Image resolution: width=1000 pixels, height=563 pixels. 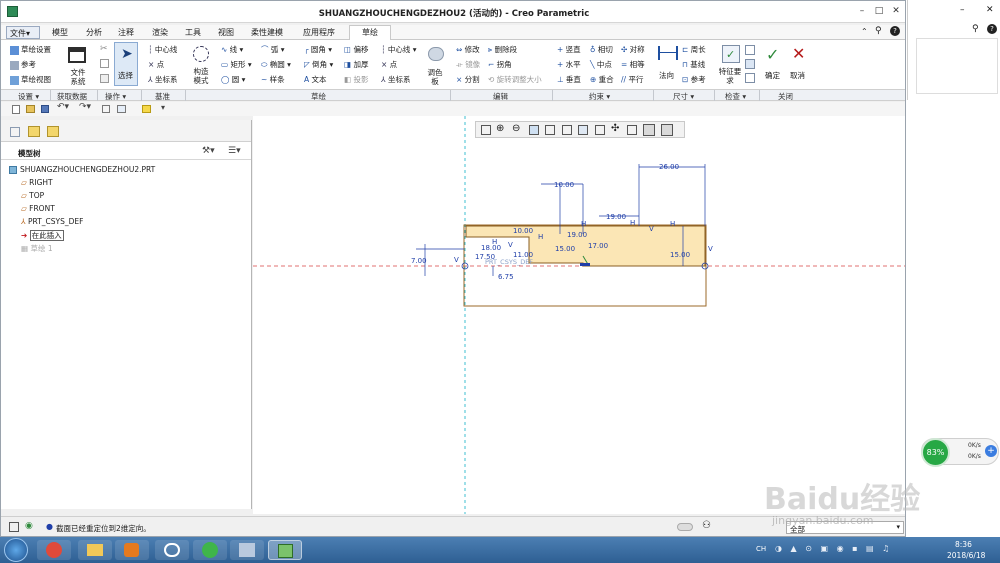 I want to click on close-button: ✕, so click(x=896, y=11).